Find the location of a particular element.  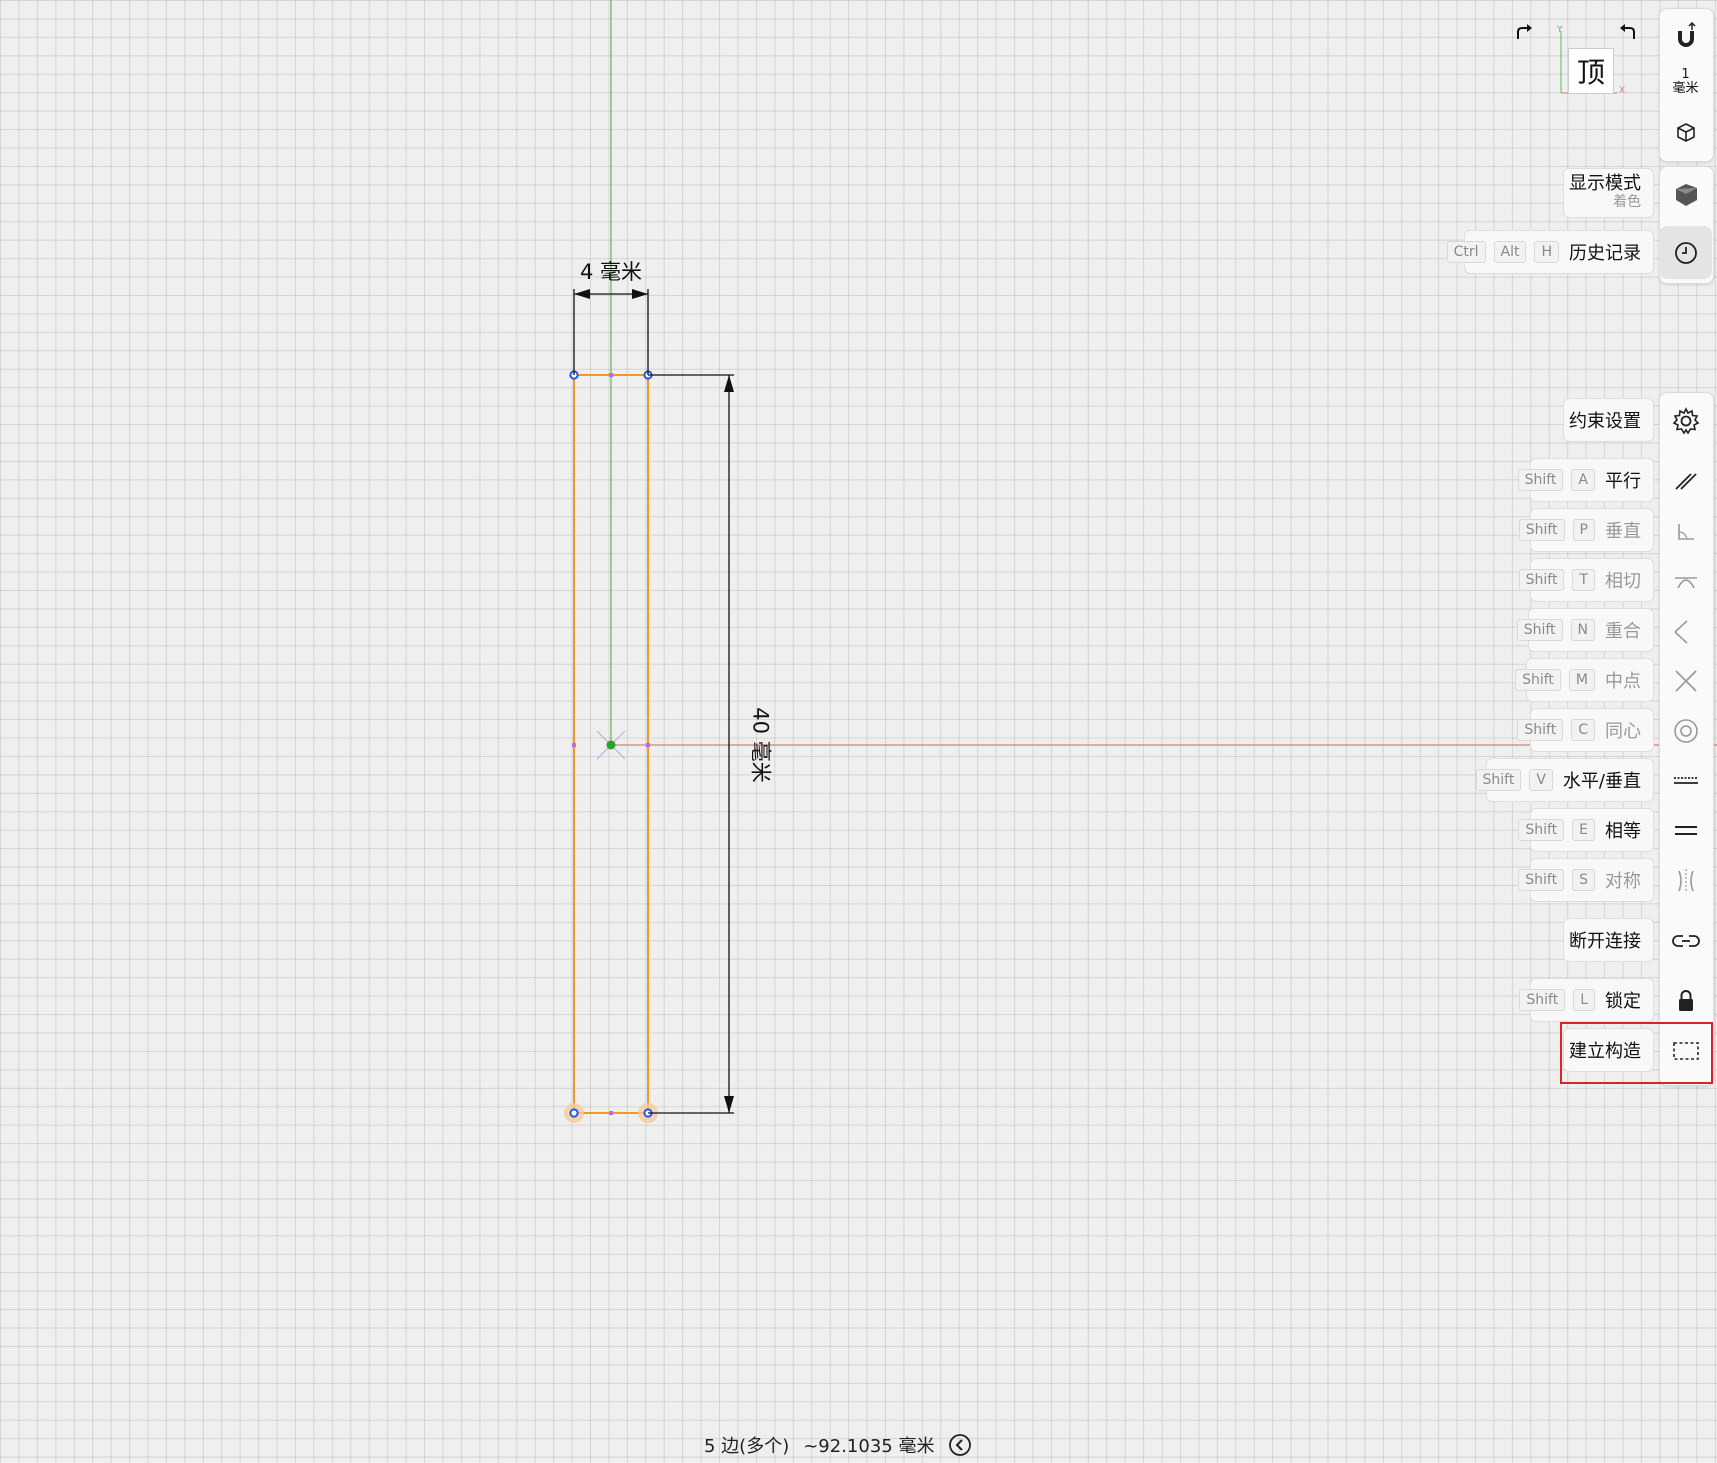

grid-unit-value: 1 is located at coordinates (1685, 74).